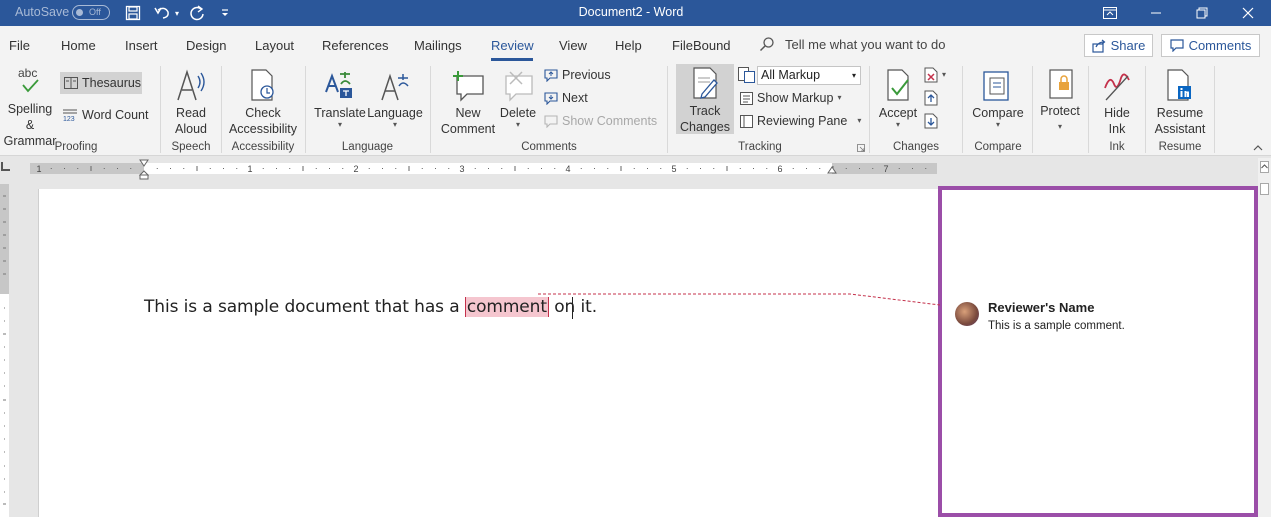 Image resolution: width=1271 pixels, height=517 pixels. Describe the element at coordinates (705, 99) in the screenshot. I see `track-changes-button: Track Changes` at that location.